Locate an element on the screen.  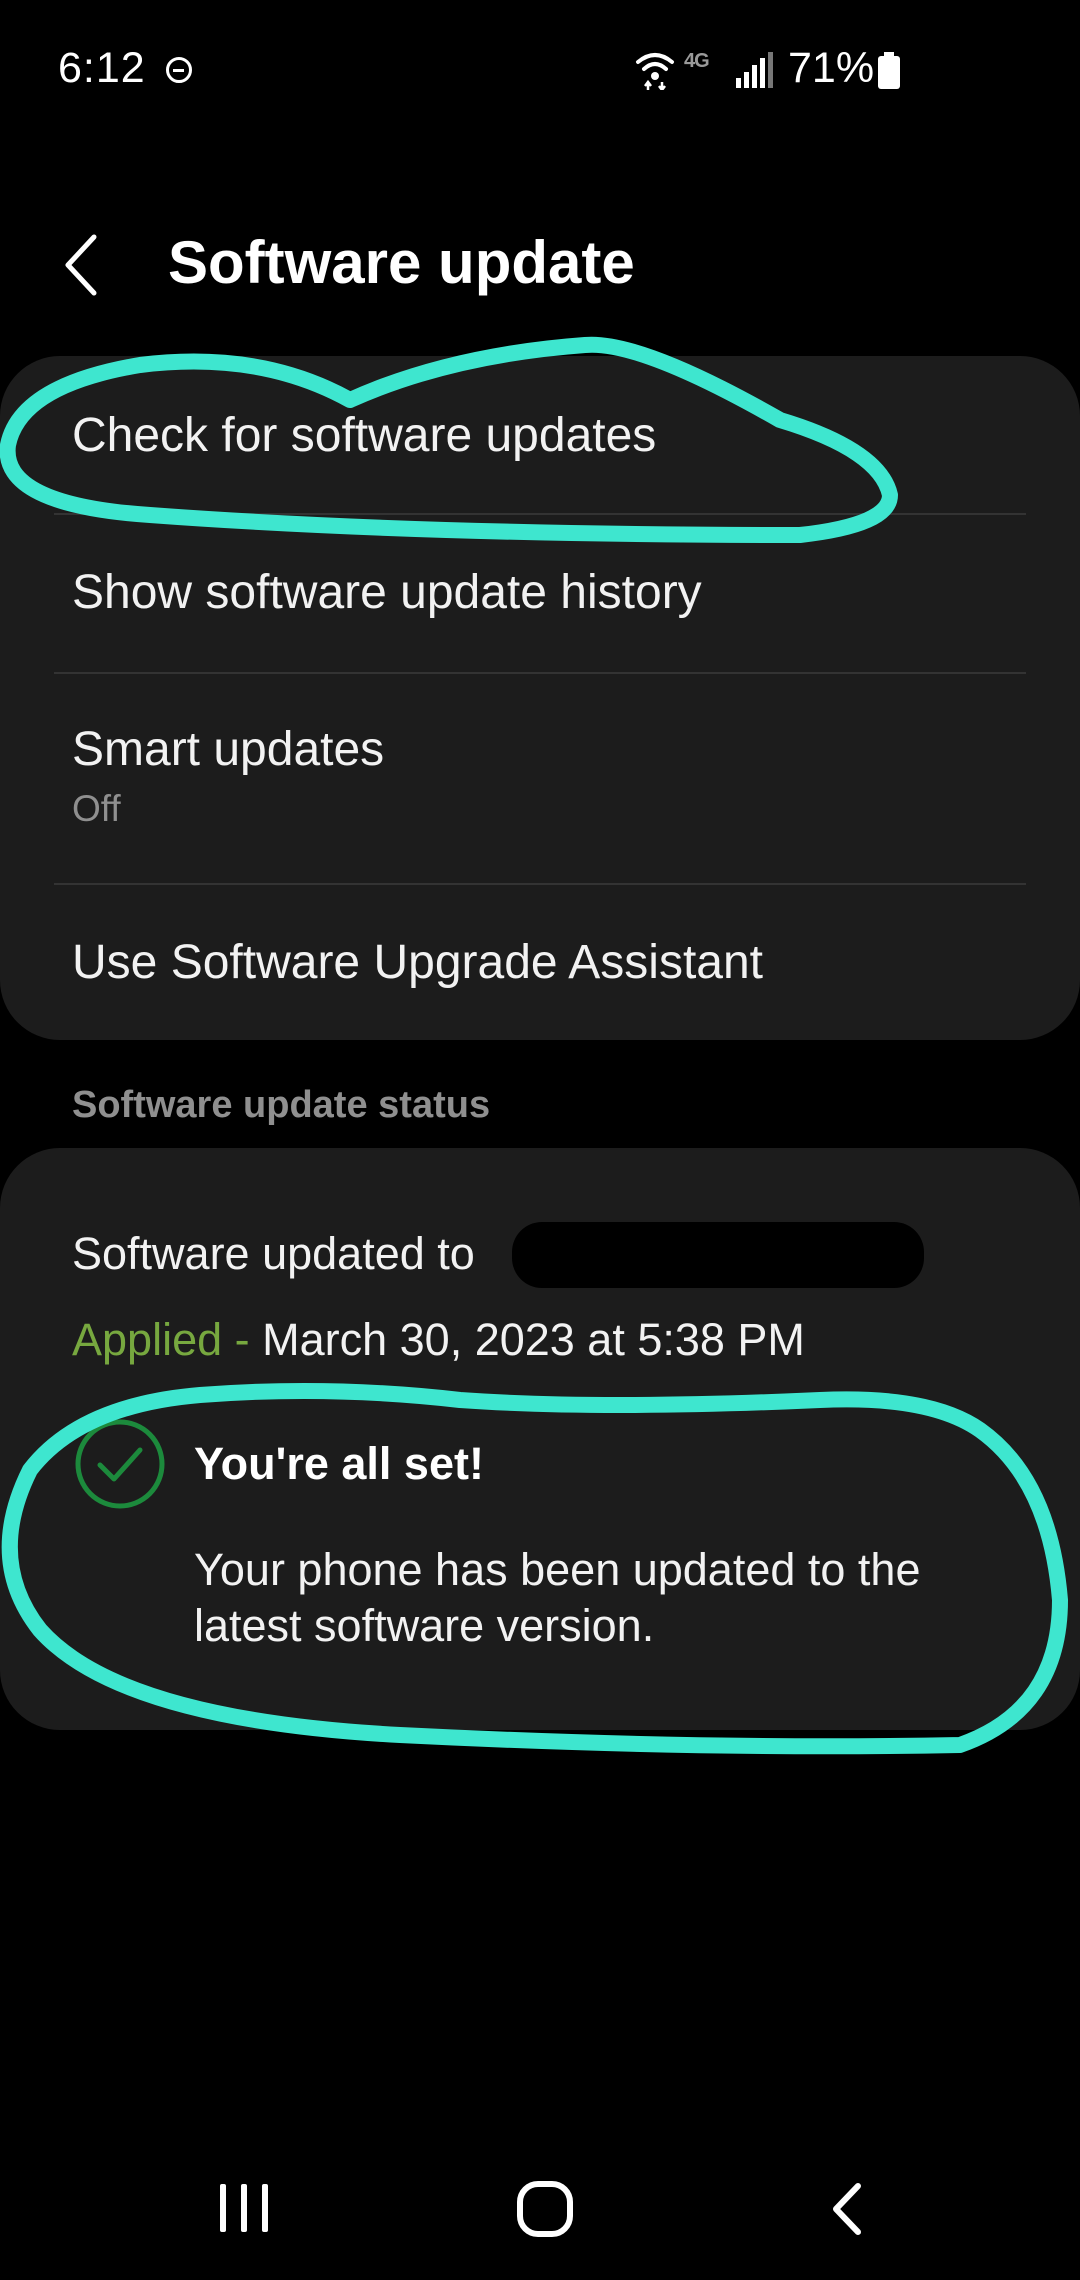
section-header: Software update status is located at coordinates (281, 1105).